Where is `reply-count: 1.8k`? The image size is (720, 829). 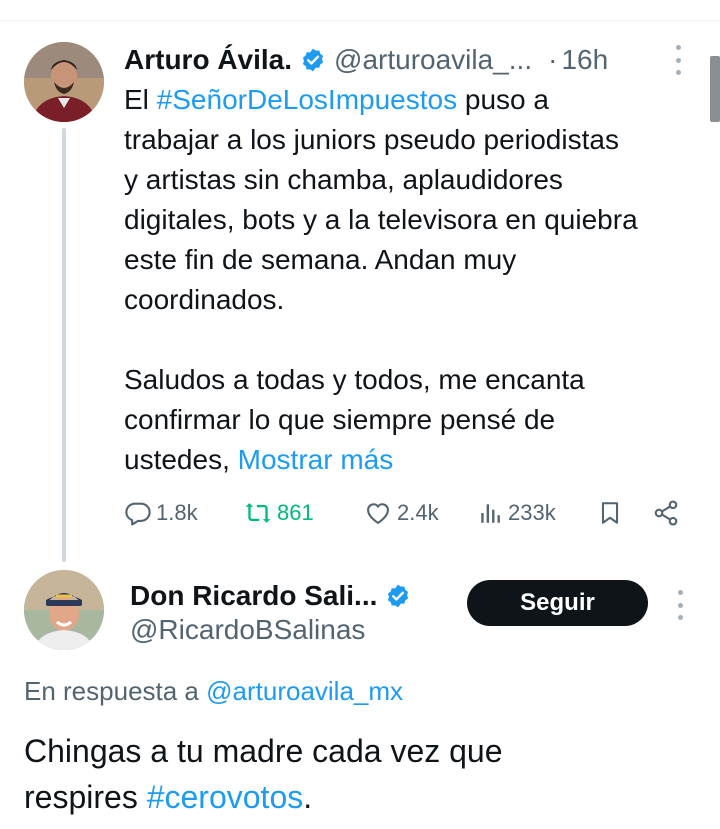 reply-count: 1.8k is located at coordinates (177, 512).